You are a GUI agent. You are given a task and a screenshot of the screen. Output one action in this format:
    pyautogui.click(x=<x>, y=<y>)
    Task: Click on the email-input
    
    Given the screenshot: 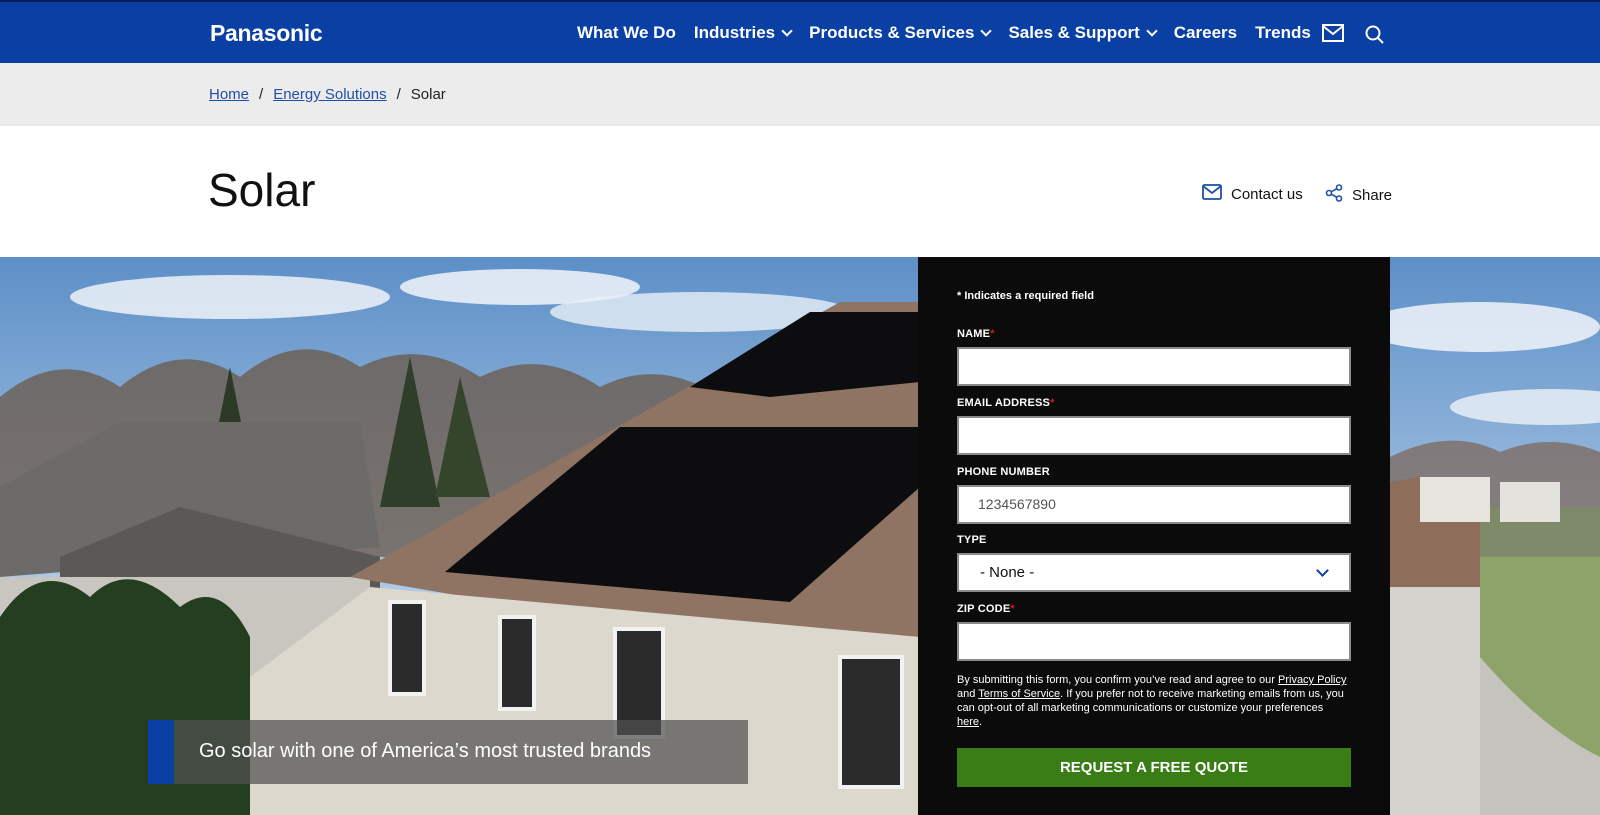 What is the action you would take?
    pyautogui.click(x=1154, y=435)
    